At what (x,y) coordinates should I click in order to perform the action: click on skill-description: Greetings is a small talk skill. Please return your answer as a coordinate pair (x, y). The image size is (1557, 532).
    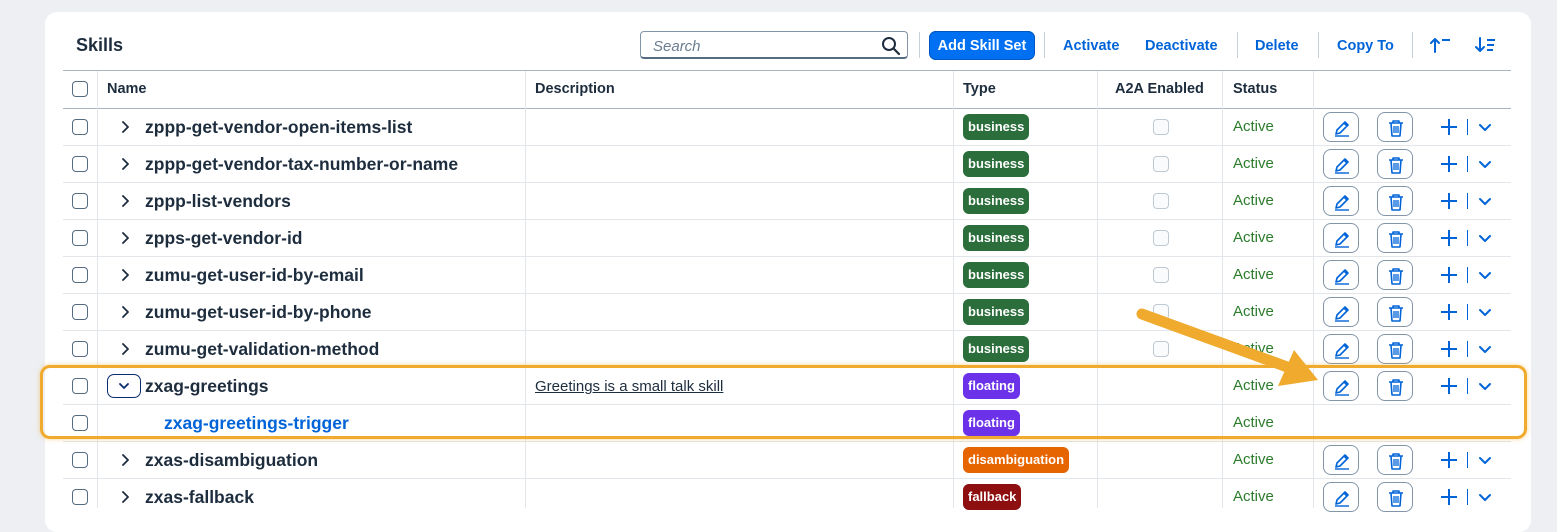
    Looking at the image, I should click on (629, 386).